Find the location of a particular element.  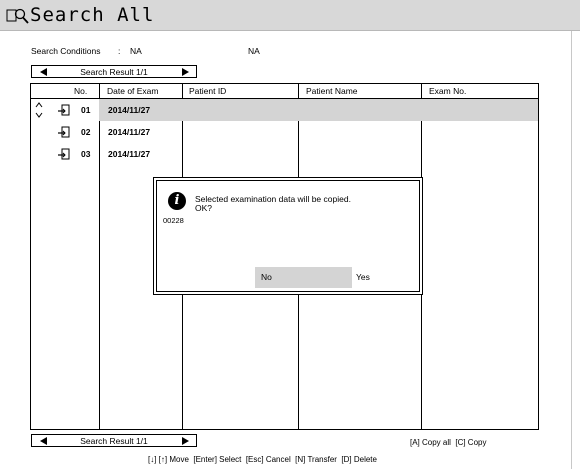

column-header-date: Date of Exam is located at coordinates (133, 91).